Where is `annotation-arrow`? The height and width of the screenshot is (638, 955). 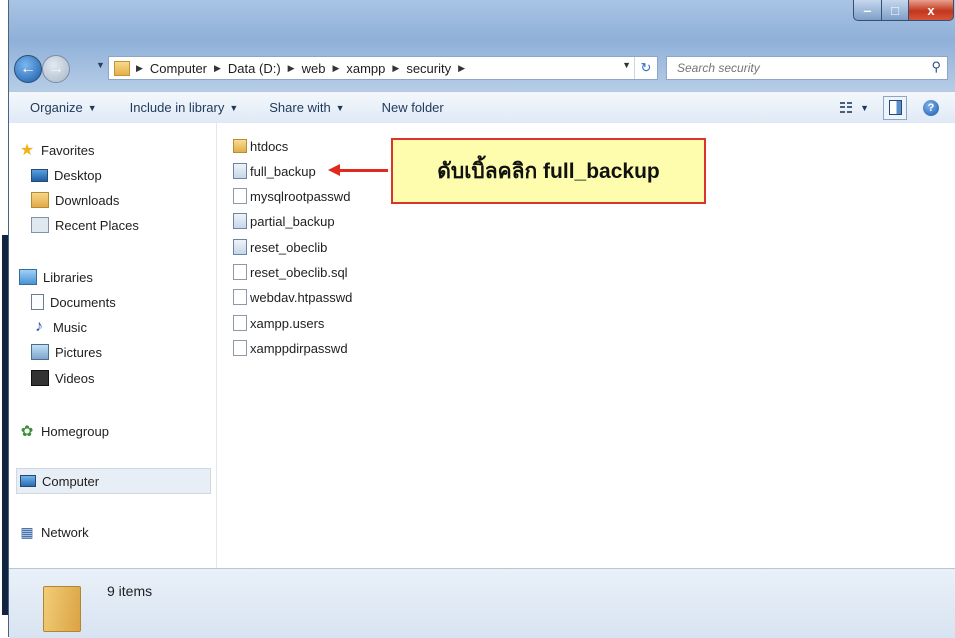 annotation-arrow is located at coordinates (363, 170).